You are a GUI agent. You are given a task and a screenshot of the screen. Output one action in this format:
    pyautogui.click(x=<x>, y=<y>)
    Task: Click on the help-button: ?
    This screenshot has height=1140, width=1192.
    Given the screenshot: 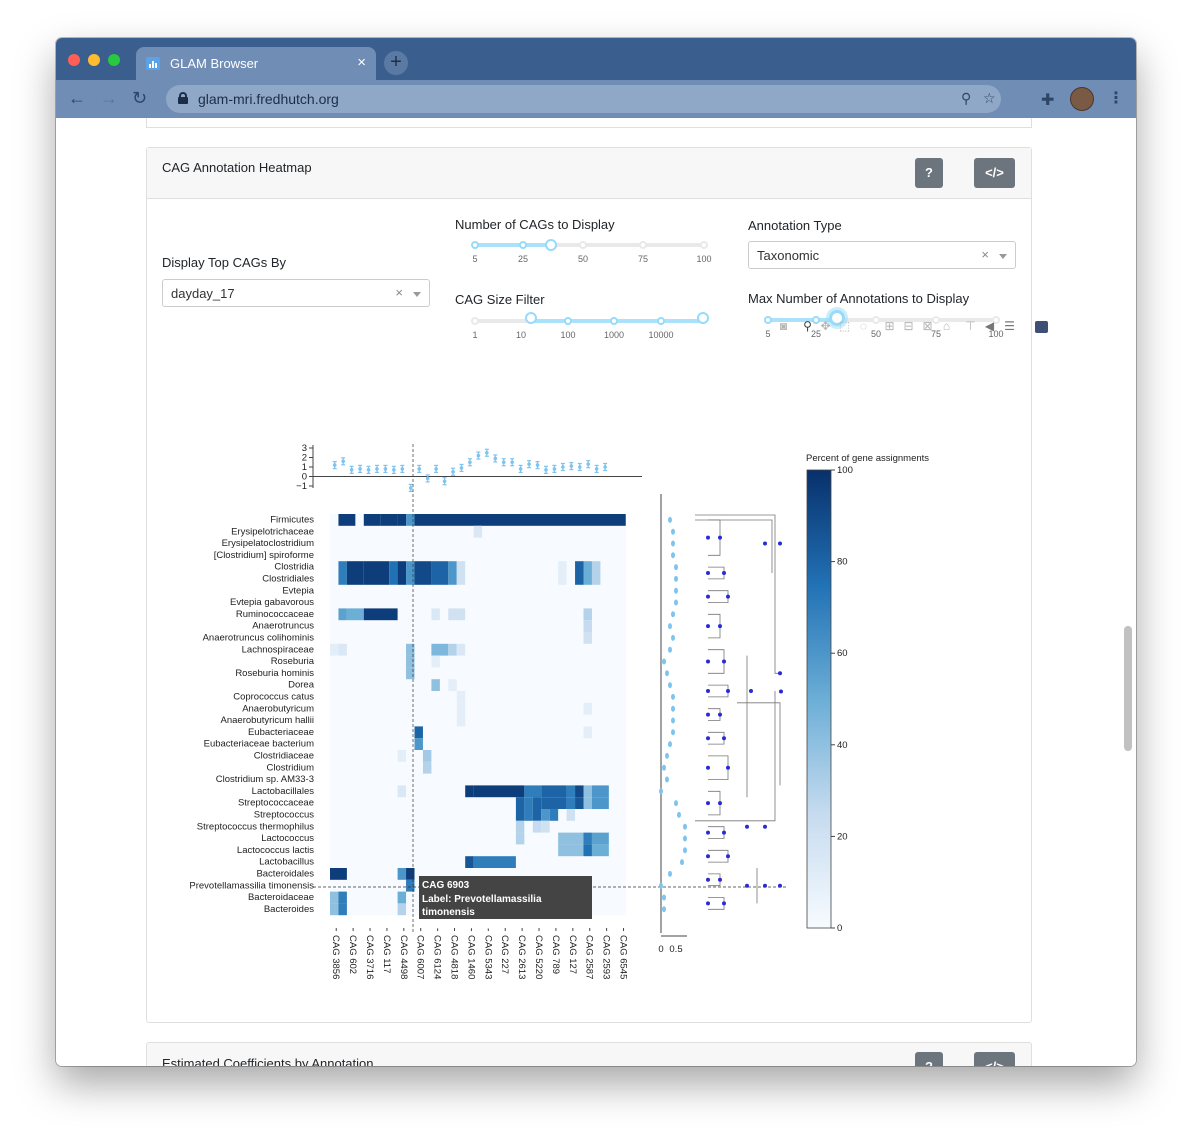 What is the action you would take?
    pyautogui.click(x=929, y=1059)
    